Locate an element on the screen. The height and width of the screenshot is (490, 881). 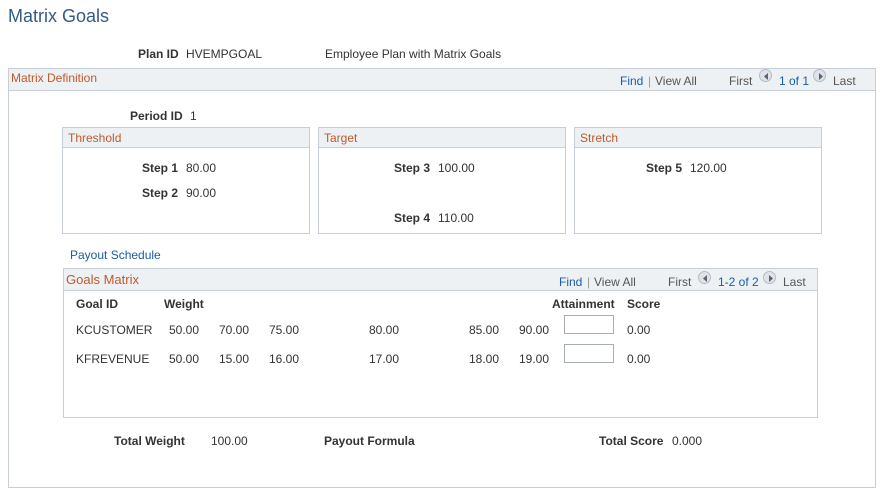
goals-view-all-link: View All is located at coordinates (615, 282).